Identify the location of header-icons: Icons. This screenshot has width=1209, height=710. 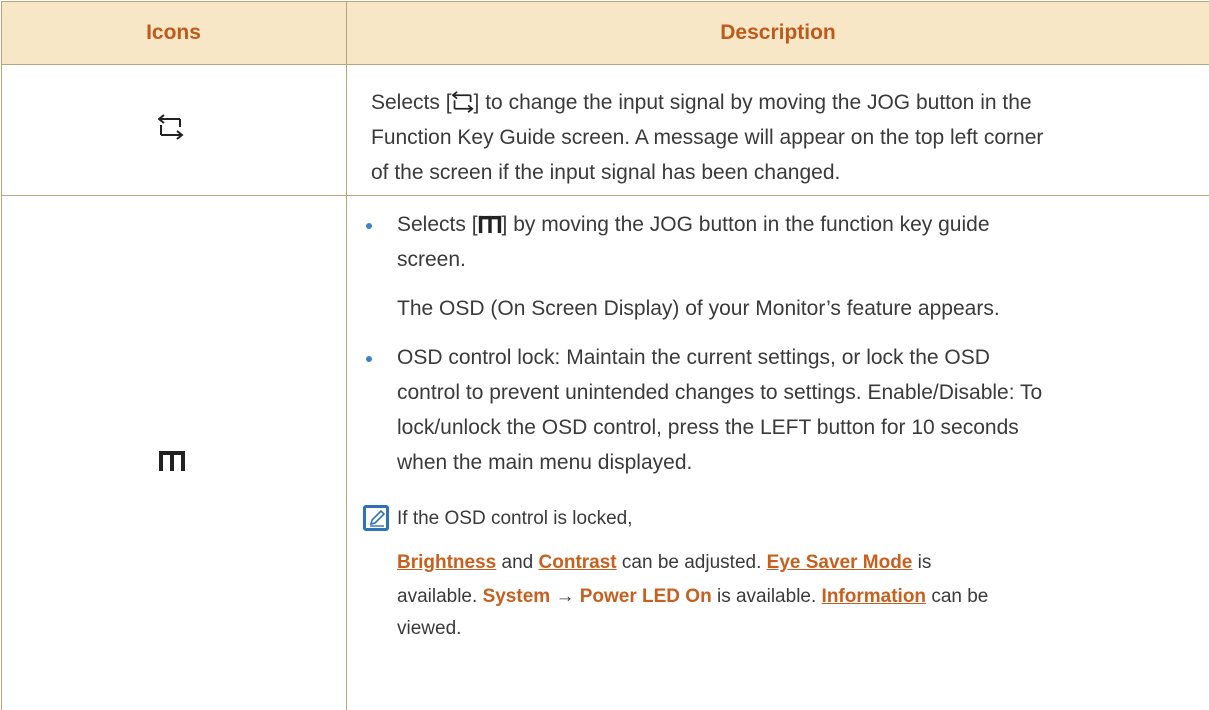
(173, 32).